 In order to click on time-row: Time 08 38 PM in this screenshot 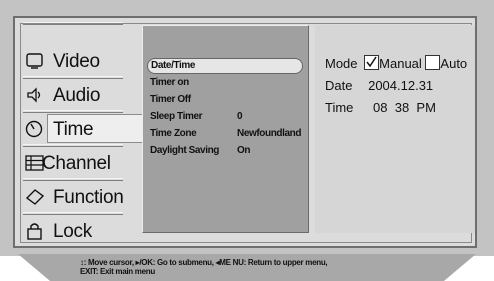, I will do `click(380, 107)`.